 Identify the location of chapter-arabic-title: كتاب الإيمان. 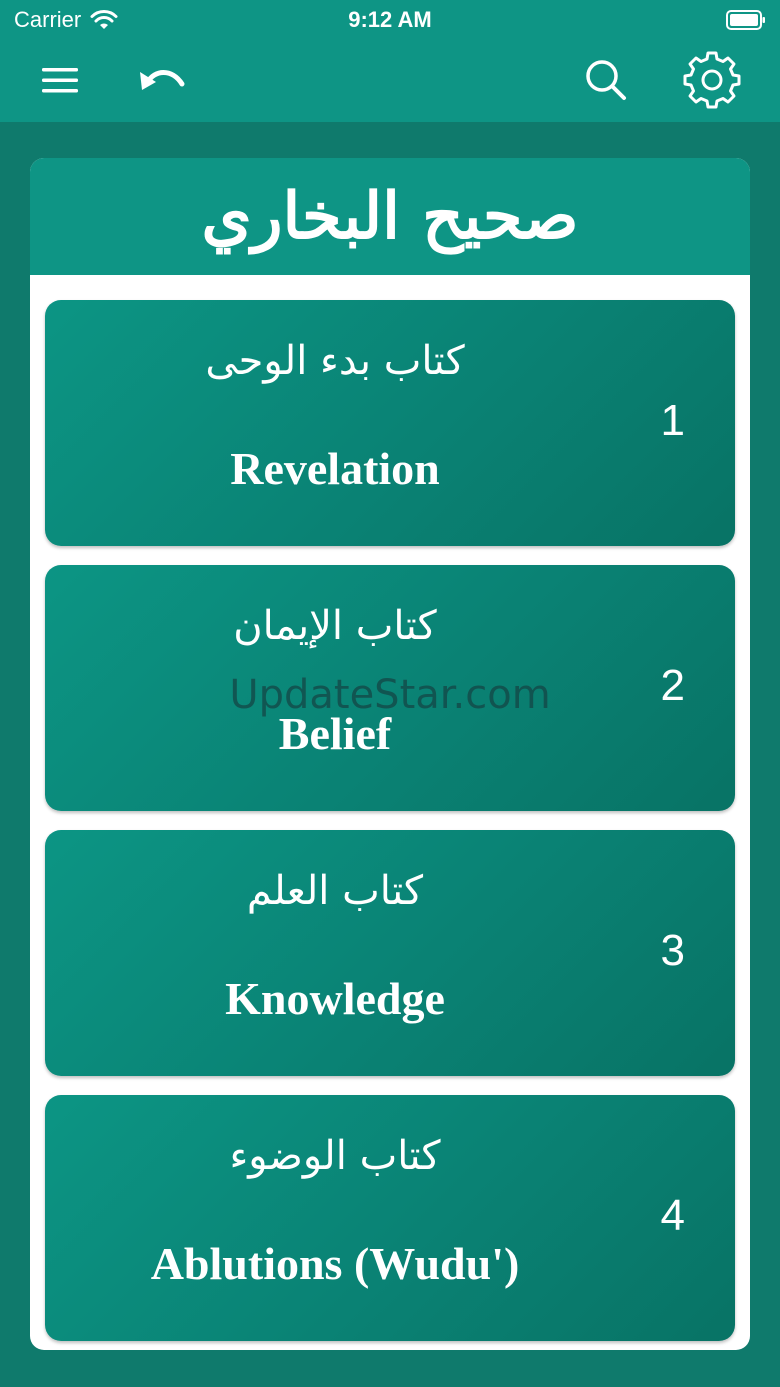
(335, 626).